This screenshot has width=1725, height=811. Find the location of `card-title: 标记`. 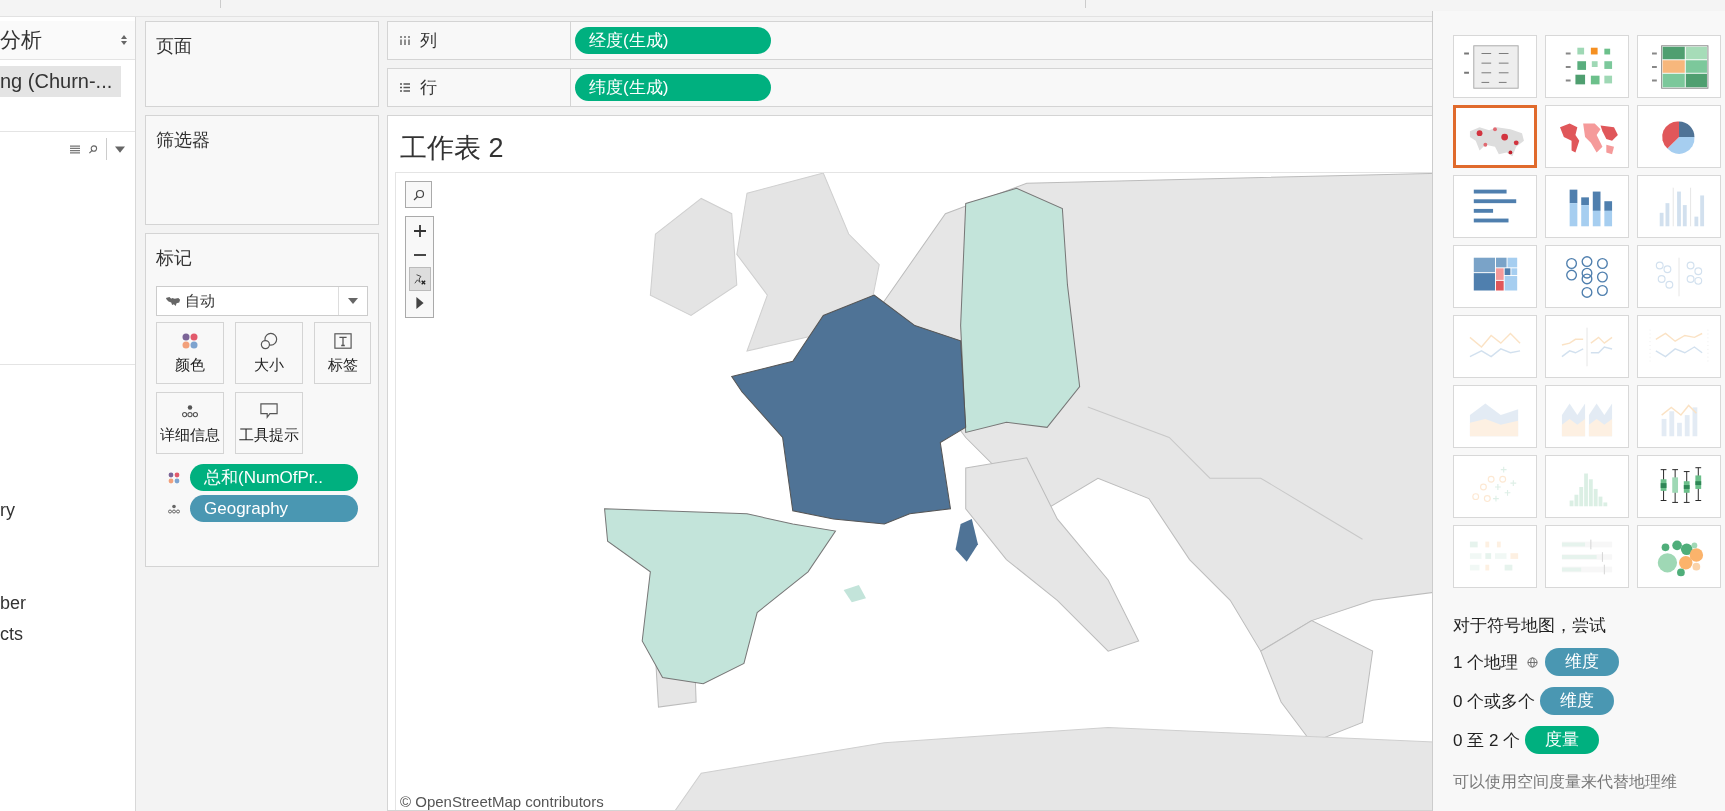

card-title: 标记 is located at coordinates (174, 258).